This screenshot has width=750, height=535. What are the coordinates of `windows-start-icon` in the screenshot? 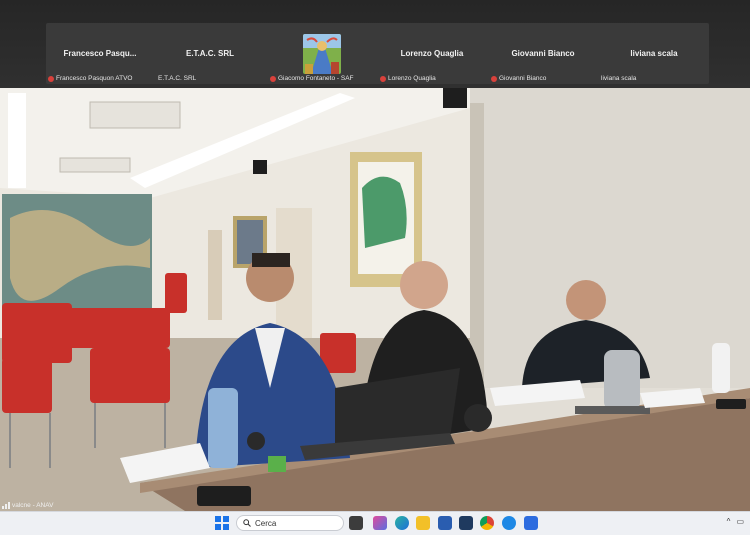 It's located at (222, 523).